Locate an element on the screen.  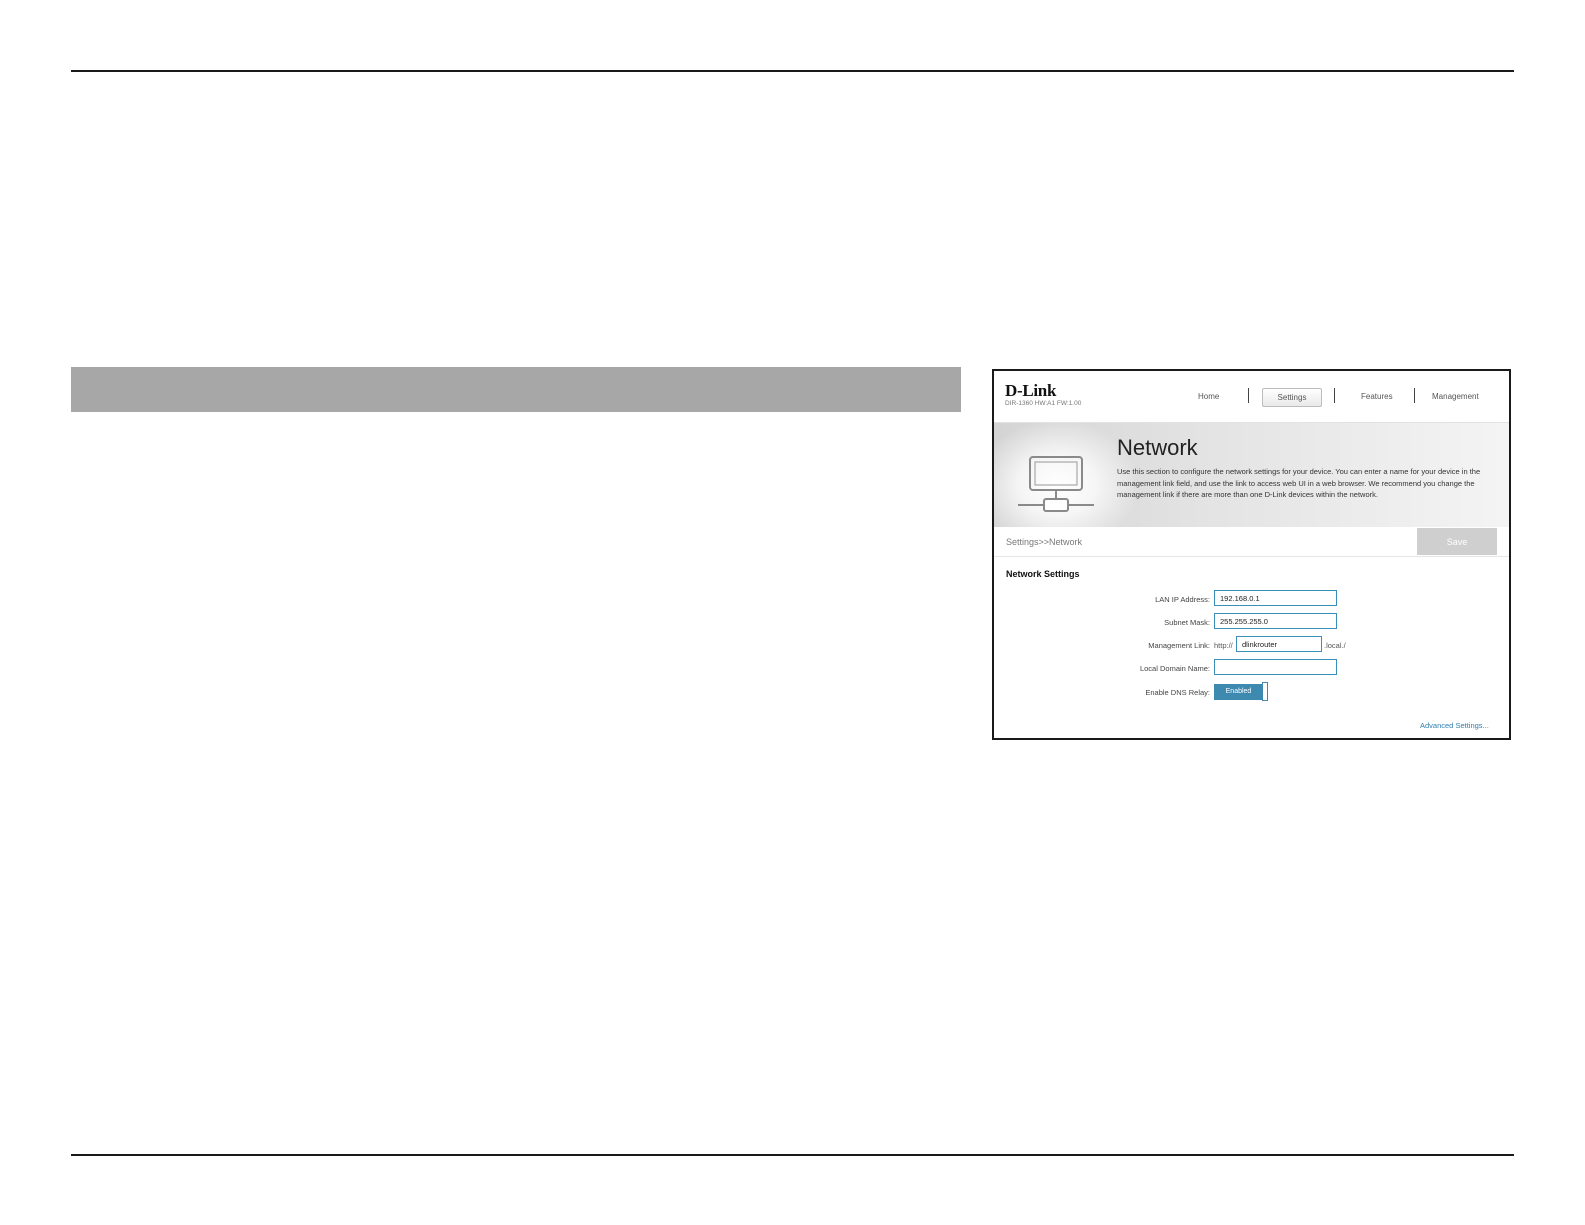
hardware-info: DIR-1360 HW:A1 FW:1.00 is located at coordinates (1043, 403).